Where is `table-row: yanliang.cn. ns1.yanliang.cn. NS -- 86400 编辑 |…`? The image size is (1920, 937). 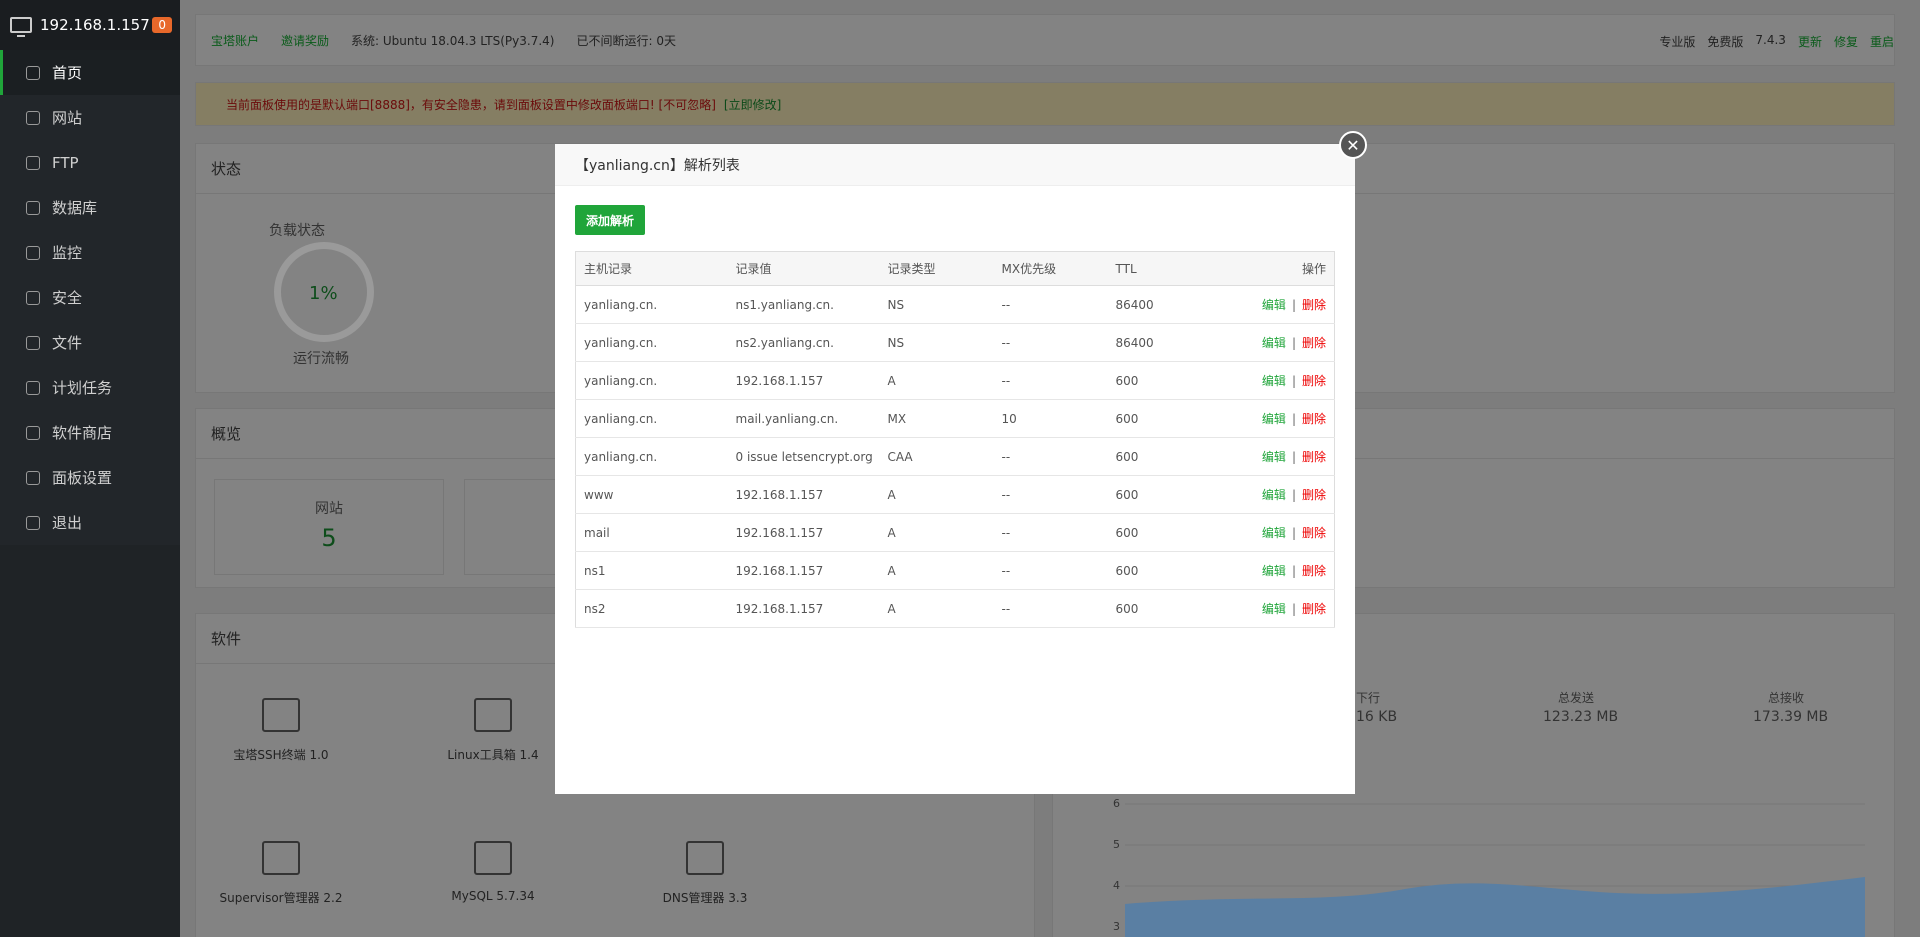
table-row: yanliang.cn. ns1.yanliang.cn. NS -- 86400 编辑 |… is located at coordinates (955, 304).